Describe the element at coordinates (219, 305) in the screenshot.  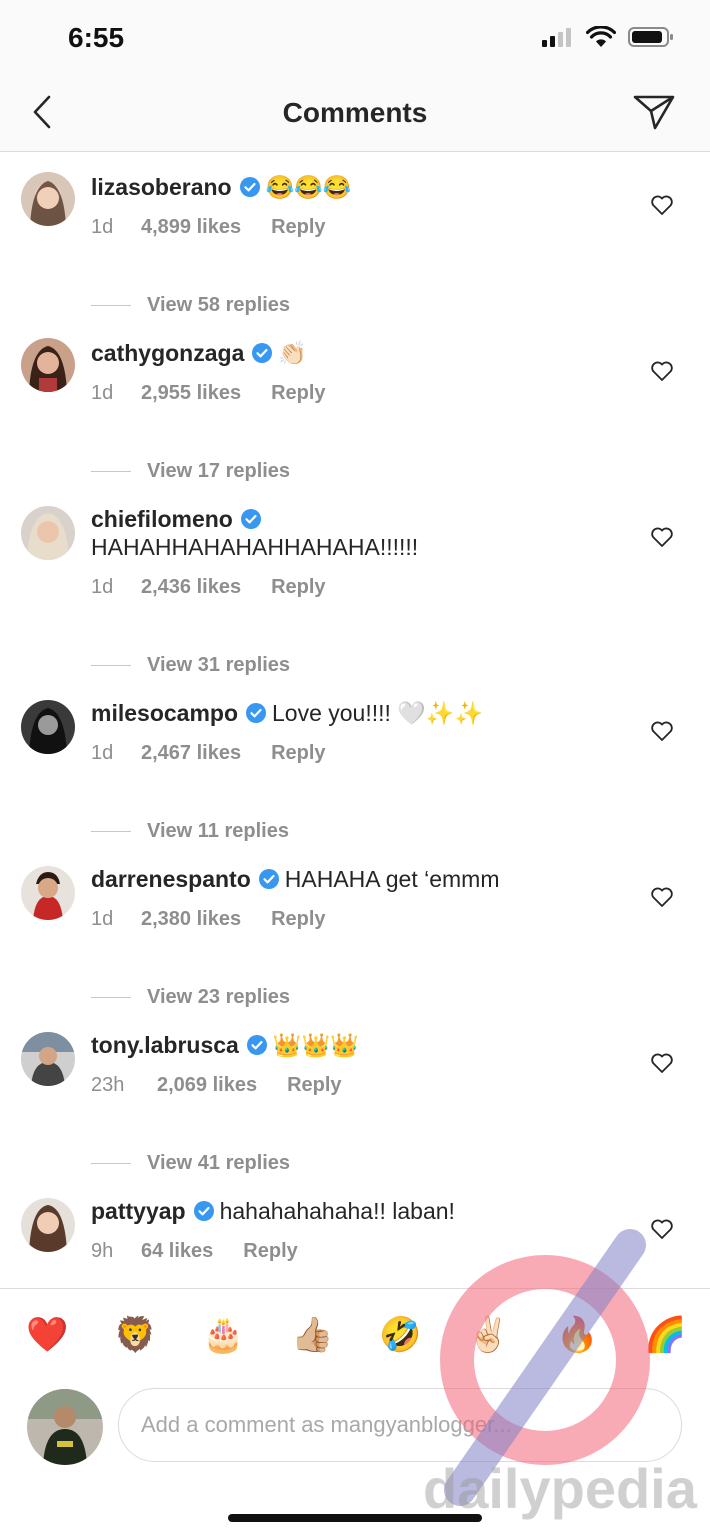
I see `view-replies-label: View 58 replies` at that location.